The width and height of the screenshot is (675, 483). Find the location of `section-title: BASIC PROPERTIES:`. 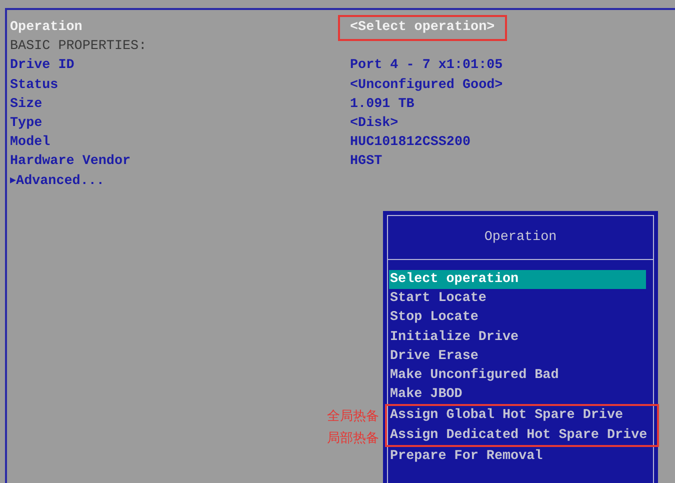

section-title: BASIC PROPERTIES: is located at coordinates (78, 47).